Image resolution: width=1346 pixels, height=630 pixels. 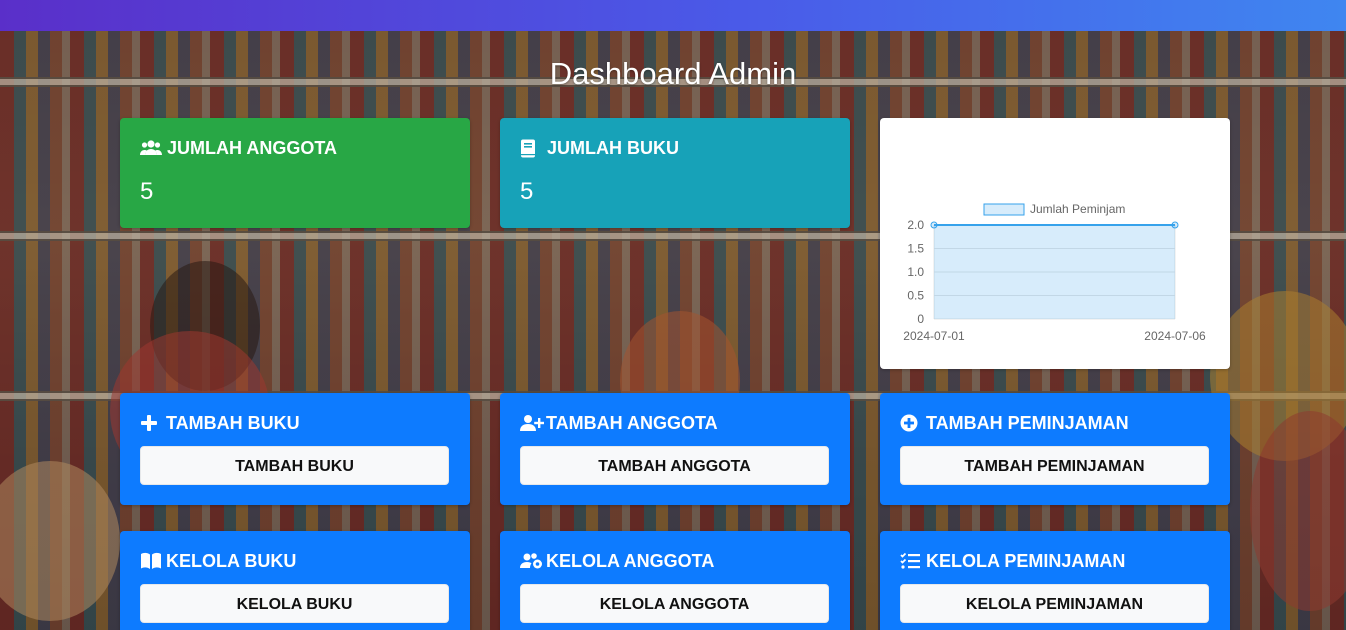 What do you see at coordinates (673, 73) in the screenshot?
I see `page-title: Dashboard Admin` at bounding box center [673, 73].